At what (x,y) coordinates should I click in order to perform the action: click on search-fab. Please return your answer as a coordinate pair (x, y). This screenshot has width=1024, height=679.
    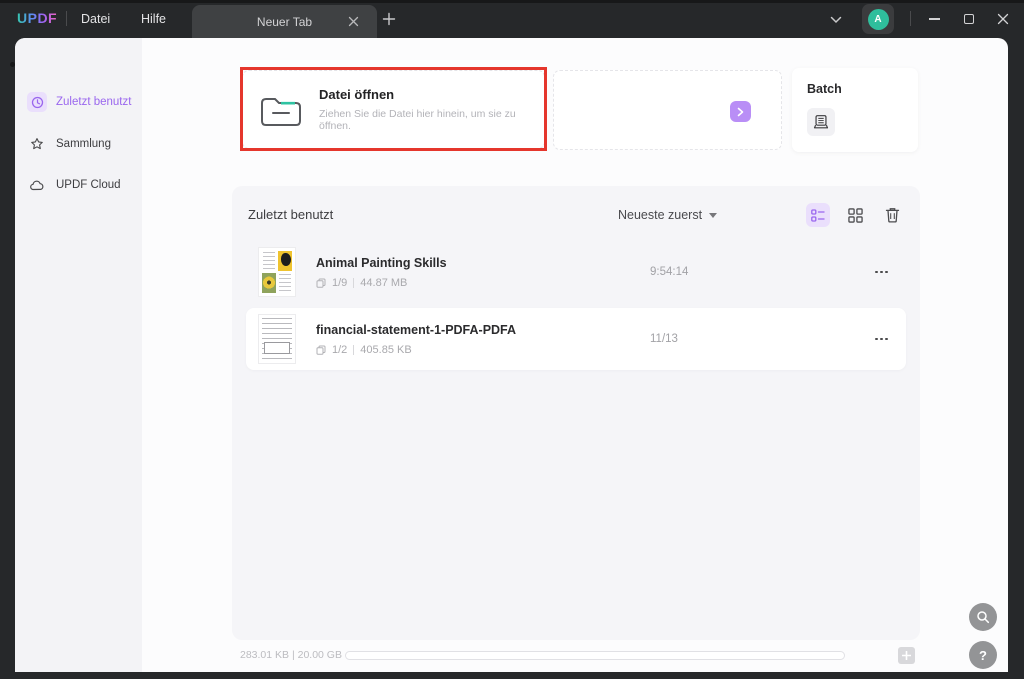
    Looking at the image, I should click on (983, 617).